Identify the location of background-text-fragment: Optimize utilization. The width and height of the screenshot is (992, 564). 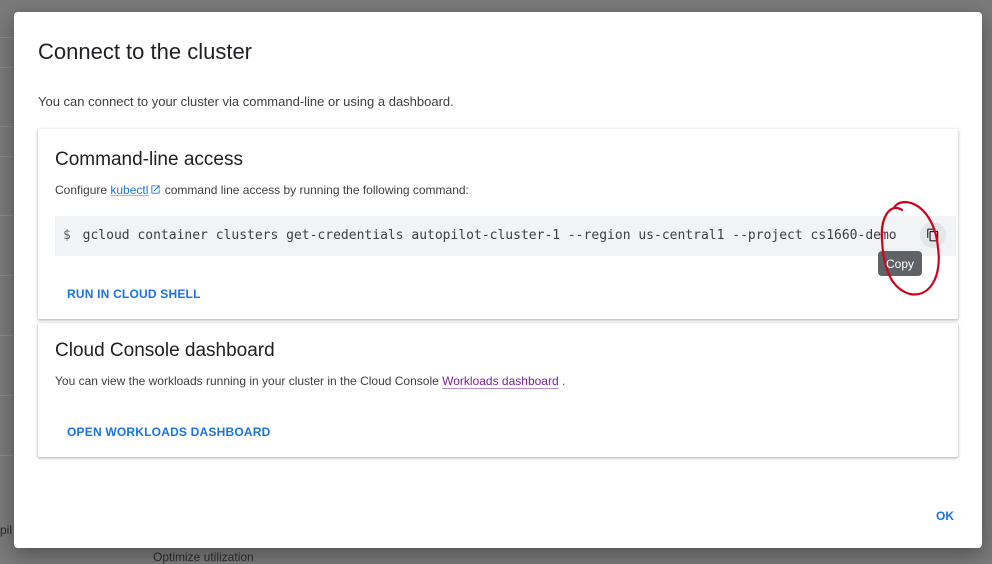
(203, 557).